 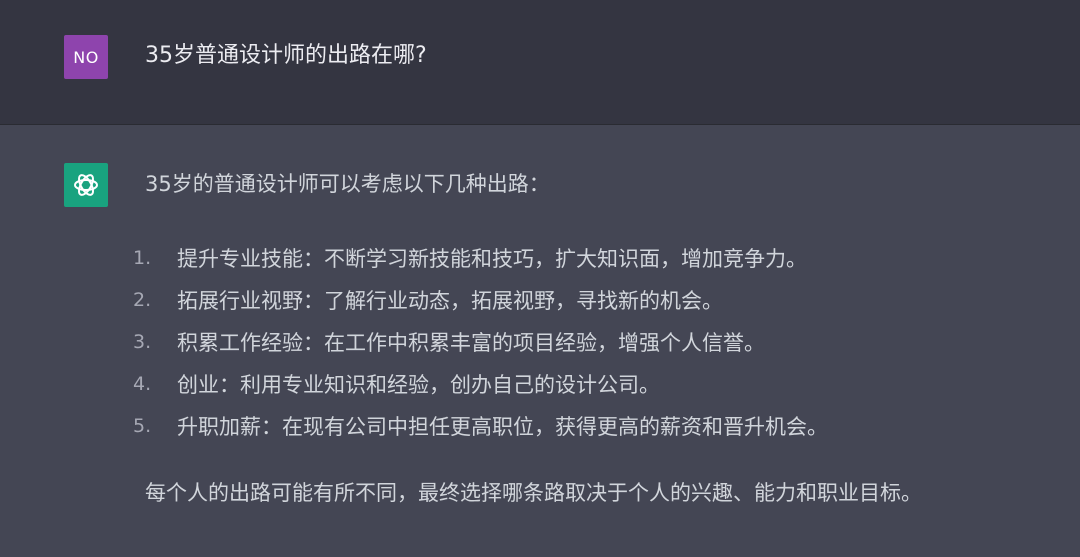 I want to click on list-item: 4. 创业：利用专业知识和经验，创办自己的设计公司。, so click(x=480, y=384).